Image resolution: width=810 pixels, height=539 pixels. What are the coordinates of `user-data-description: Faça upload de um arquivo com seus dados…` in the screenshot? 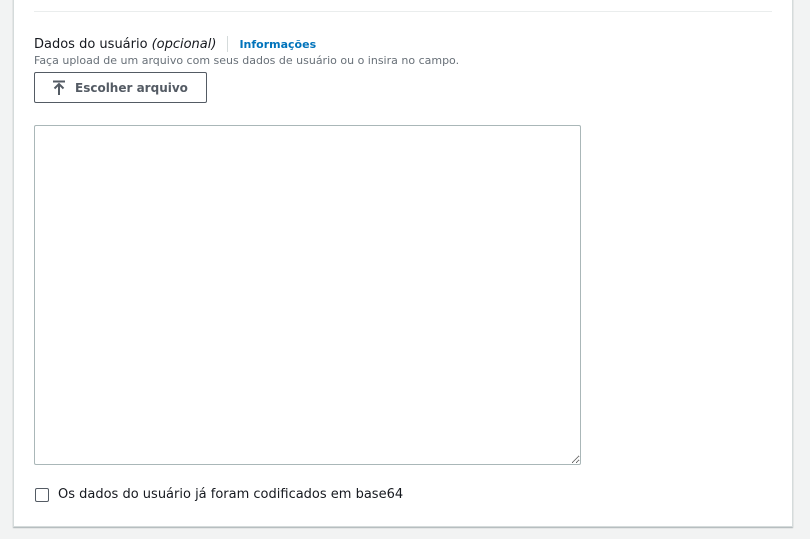 It's located at (247, 60).